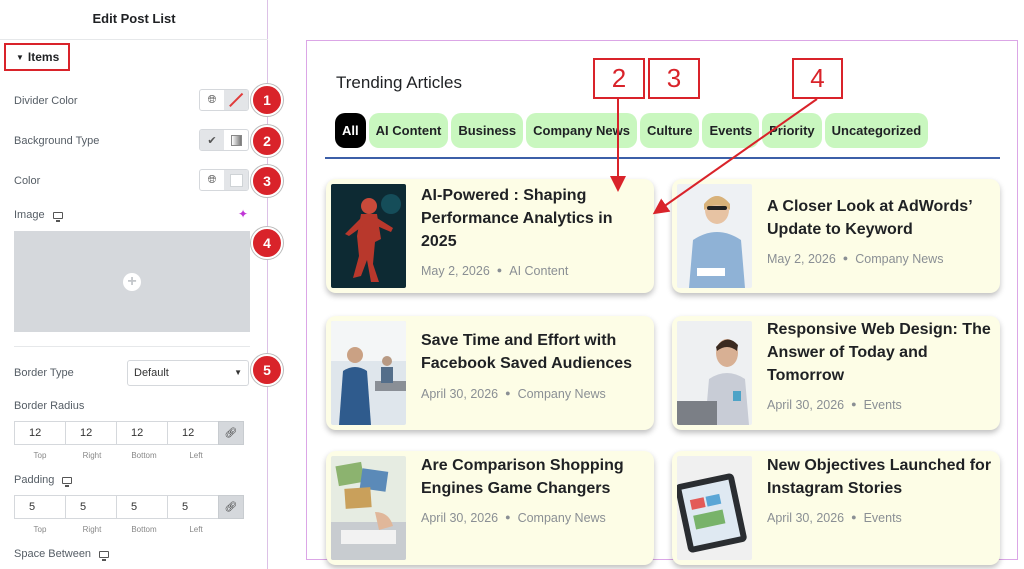  I want to click on background-type-label: Background Type, so click(57, 141).